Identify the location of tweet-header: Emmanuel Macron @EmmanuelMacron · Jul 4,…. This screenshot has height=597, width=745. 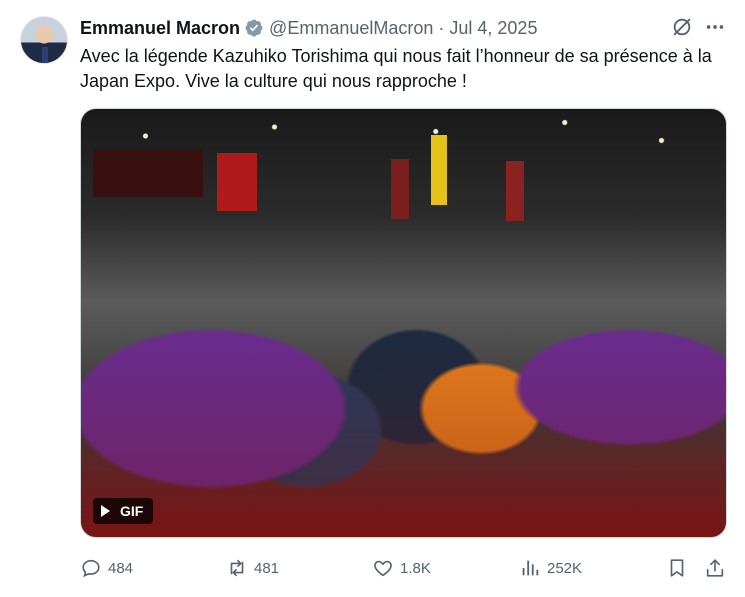
(308, 28).